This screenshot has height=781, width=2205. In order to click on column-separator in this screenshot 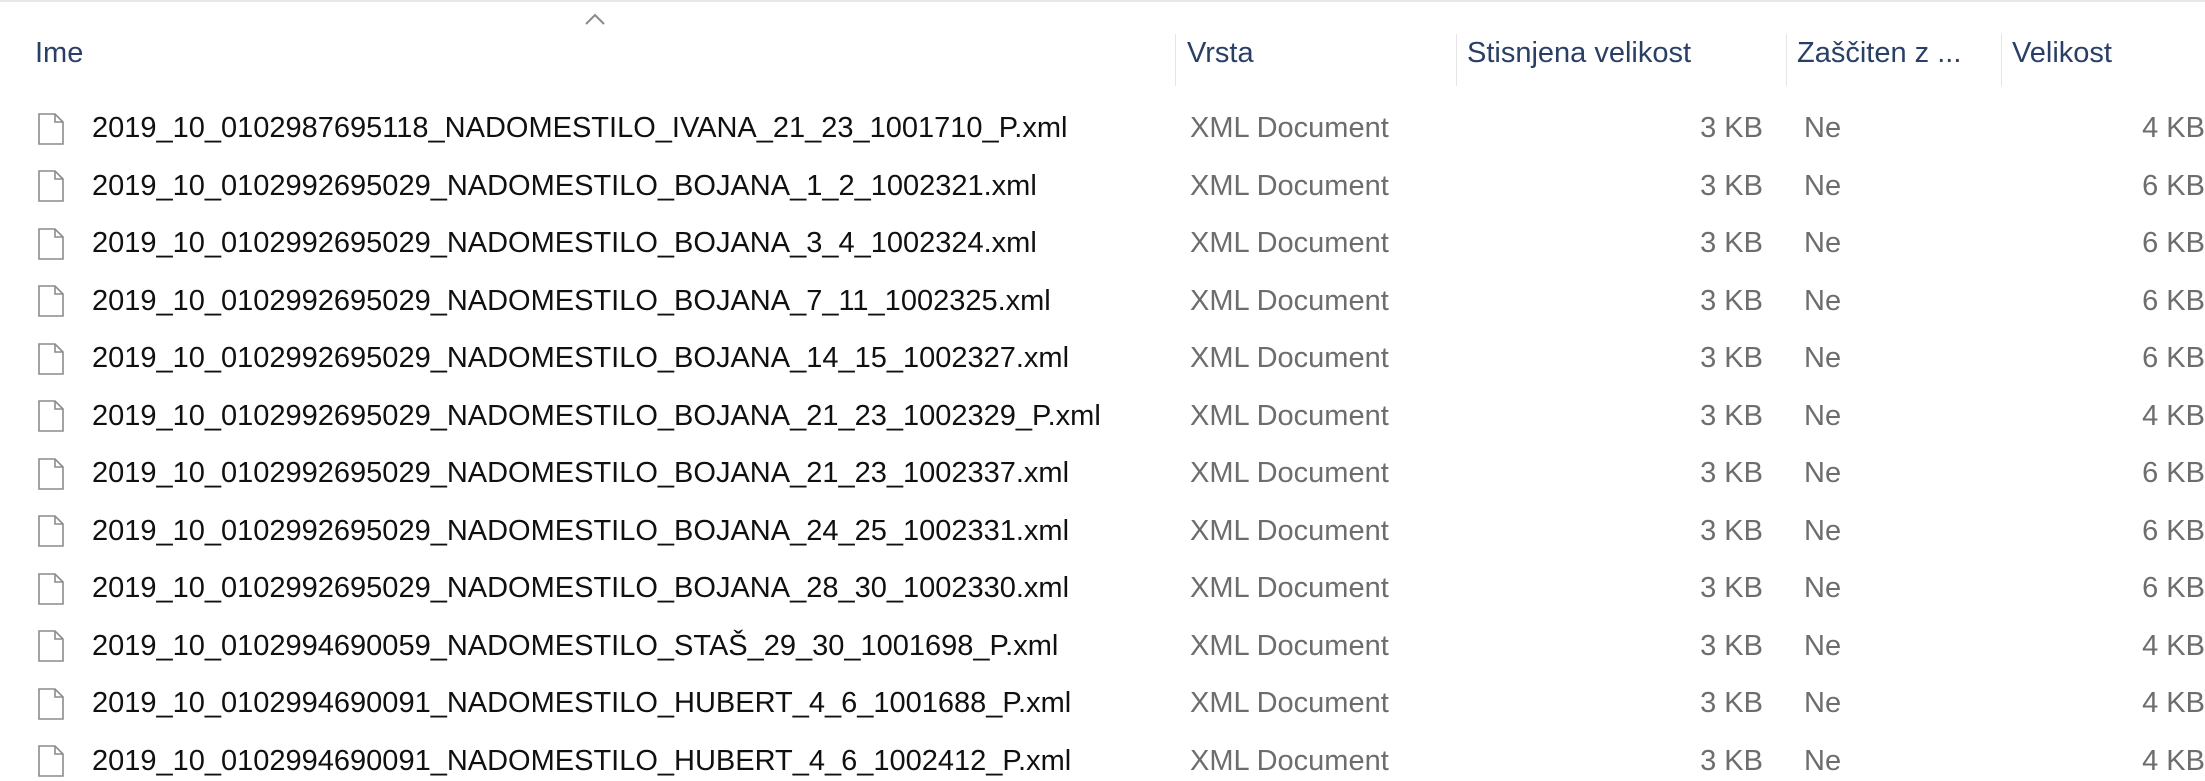, I will do `click(1175, 60)`.